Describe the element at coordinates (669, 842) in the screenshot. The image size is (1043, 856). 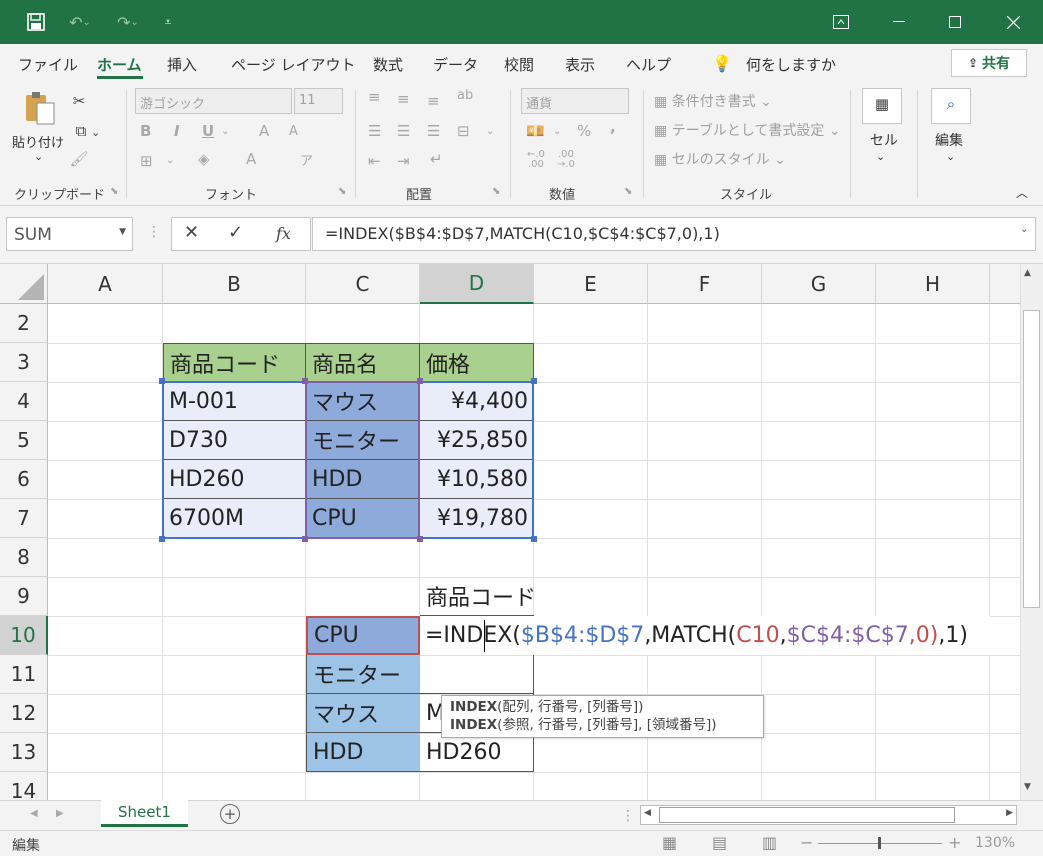
I see `normal-view-icon: ▦` at that location.